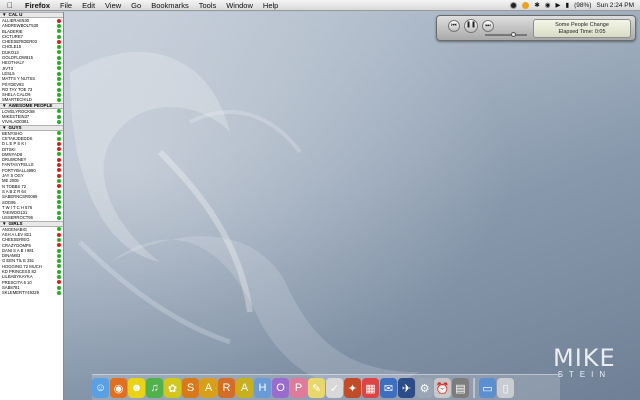 The width and height of the screenshot is (640, 400). What do you see at coordinates (239, 5) in the screenshot?
I see `menu-window: Window` at bounding box center [239, 5].